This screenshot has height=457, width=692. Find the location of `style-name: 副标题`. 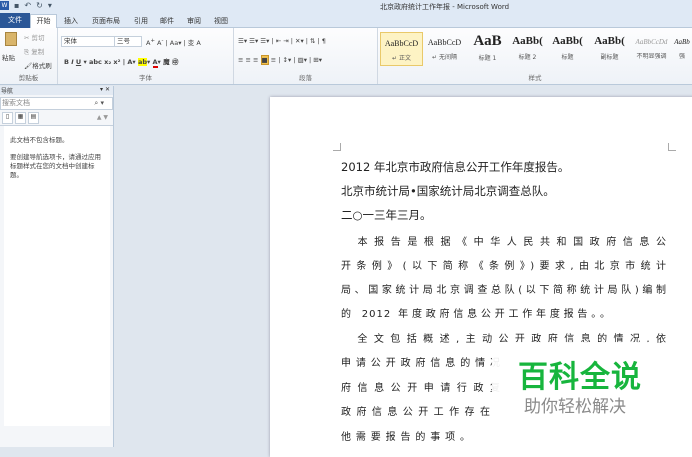

style-name: 副标题 is located at coordinates (609, 57).